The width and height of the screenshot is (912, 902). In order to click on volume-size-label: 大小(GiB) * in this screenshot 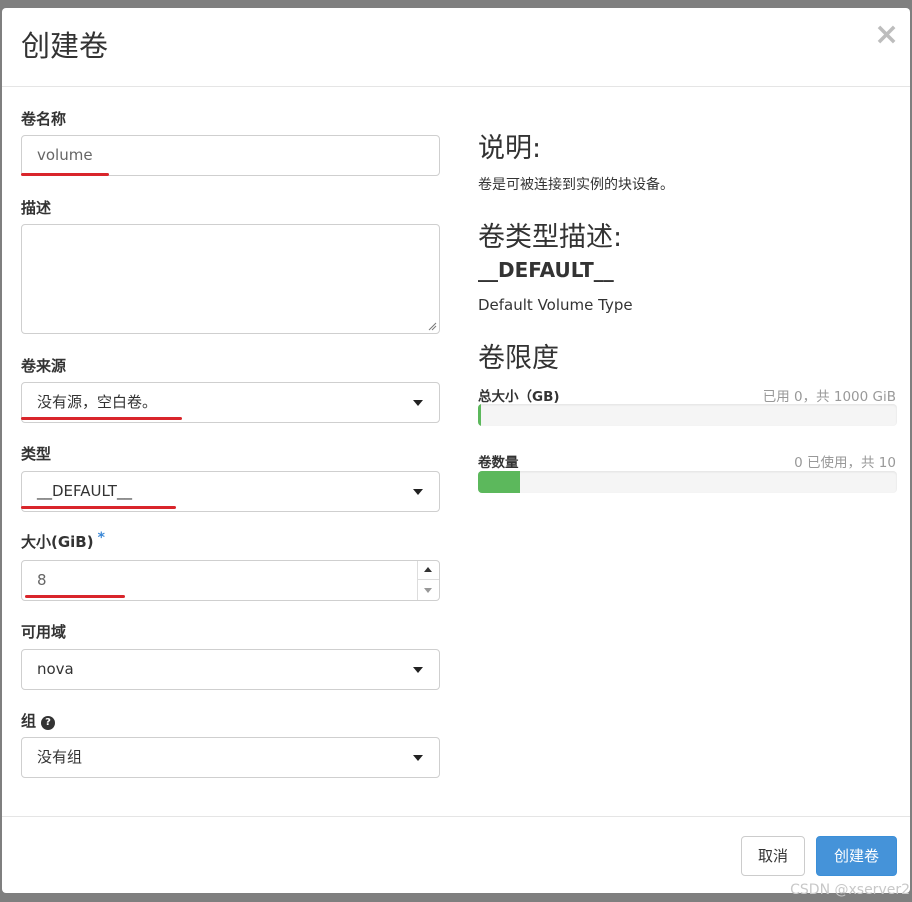, I will do `click(63, 541)`.